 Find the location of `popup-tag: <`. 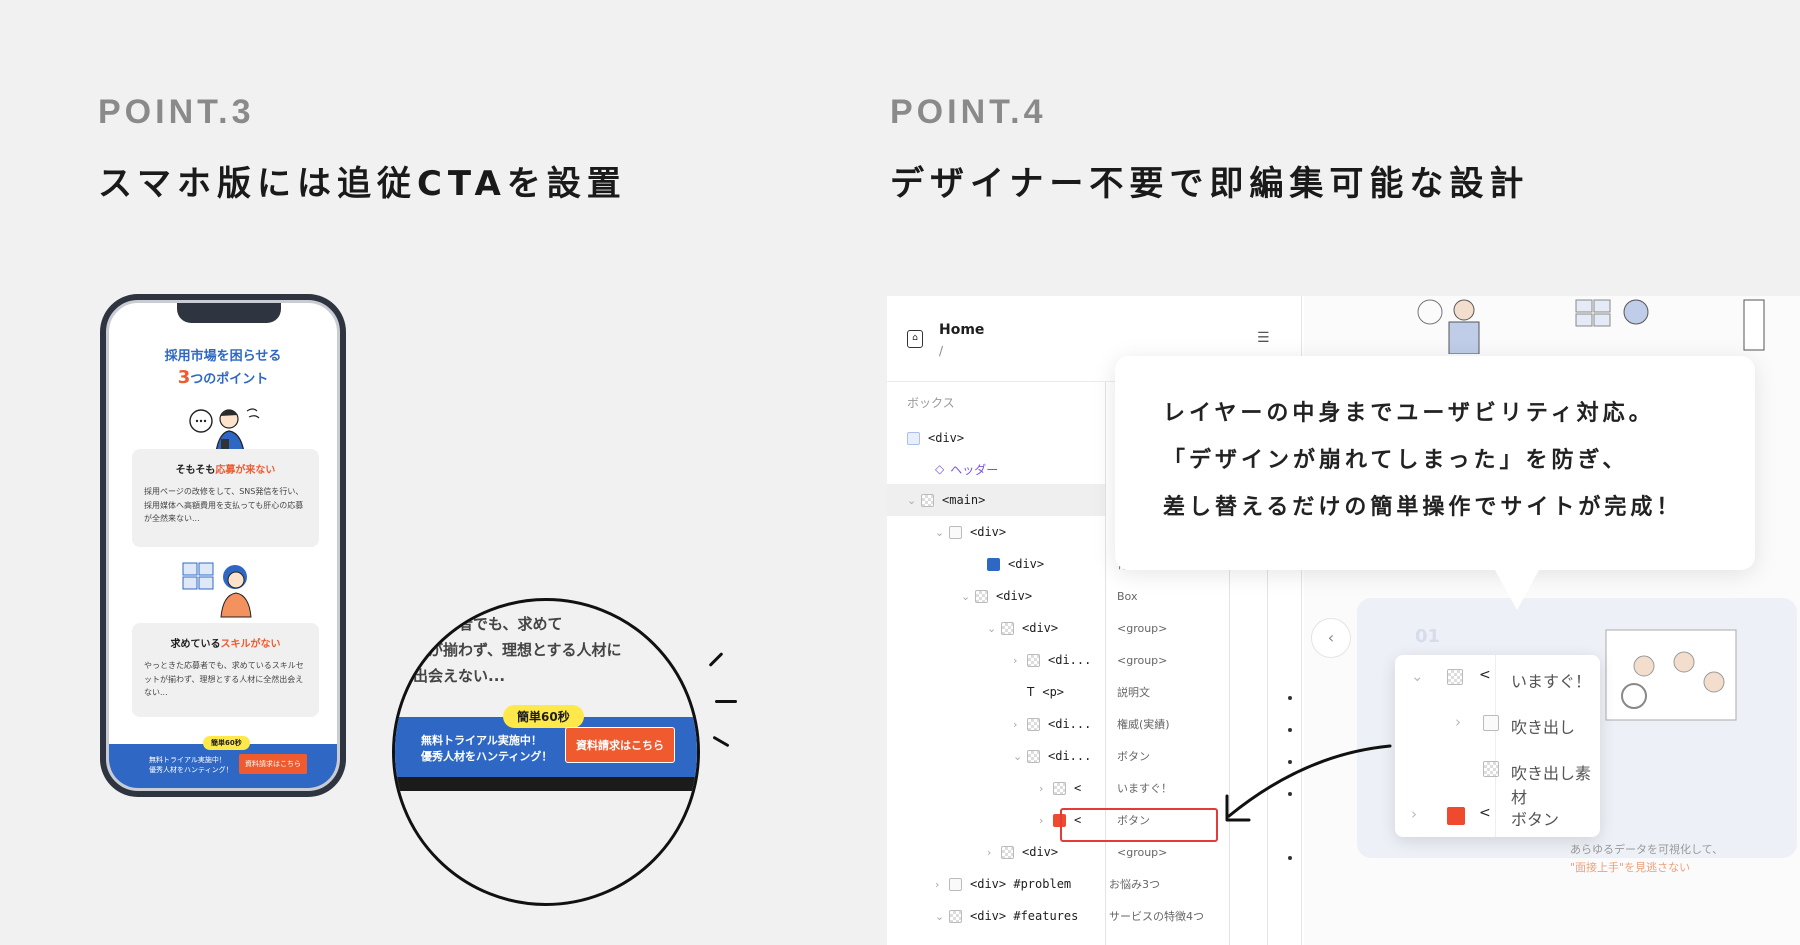

popup-tag: < is located at coordinates (1485, 675).